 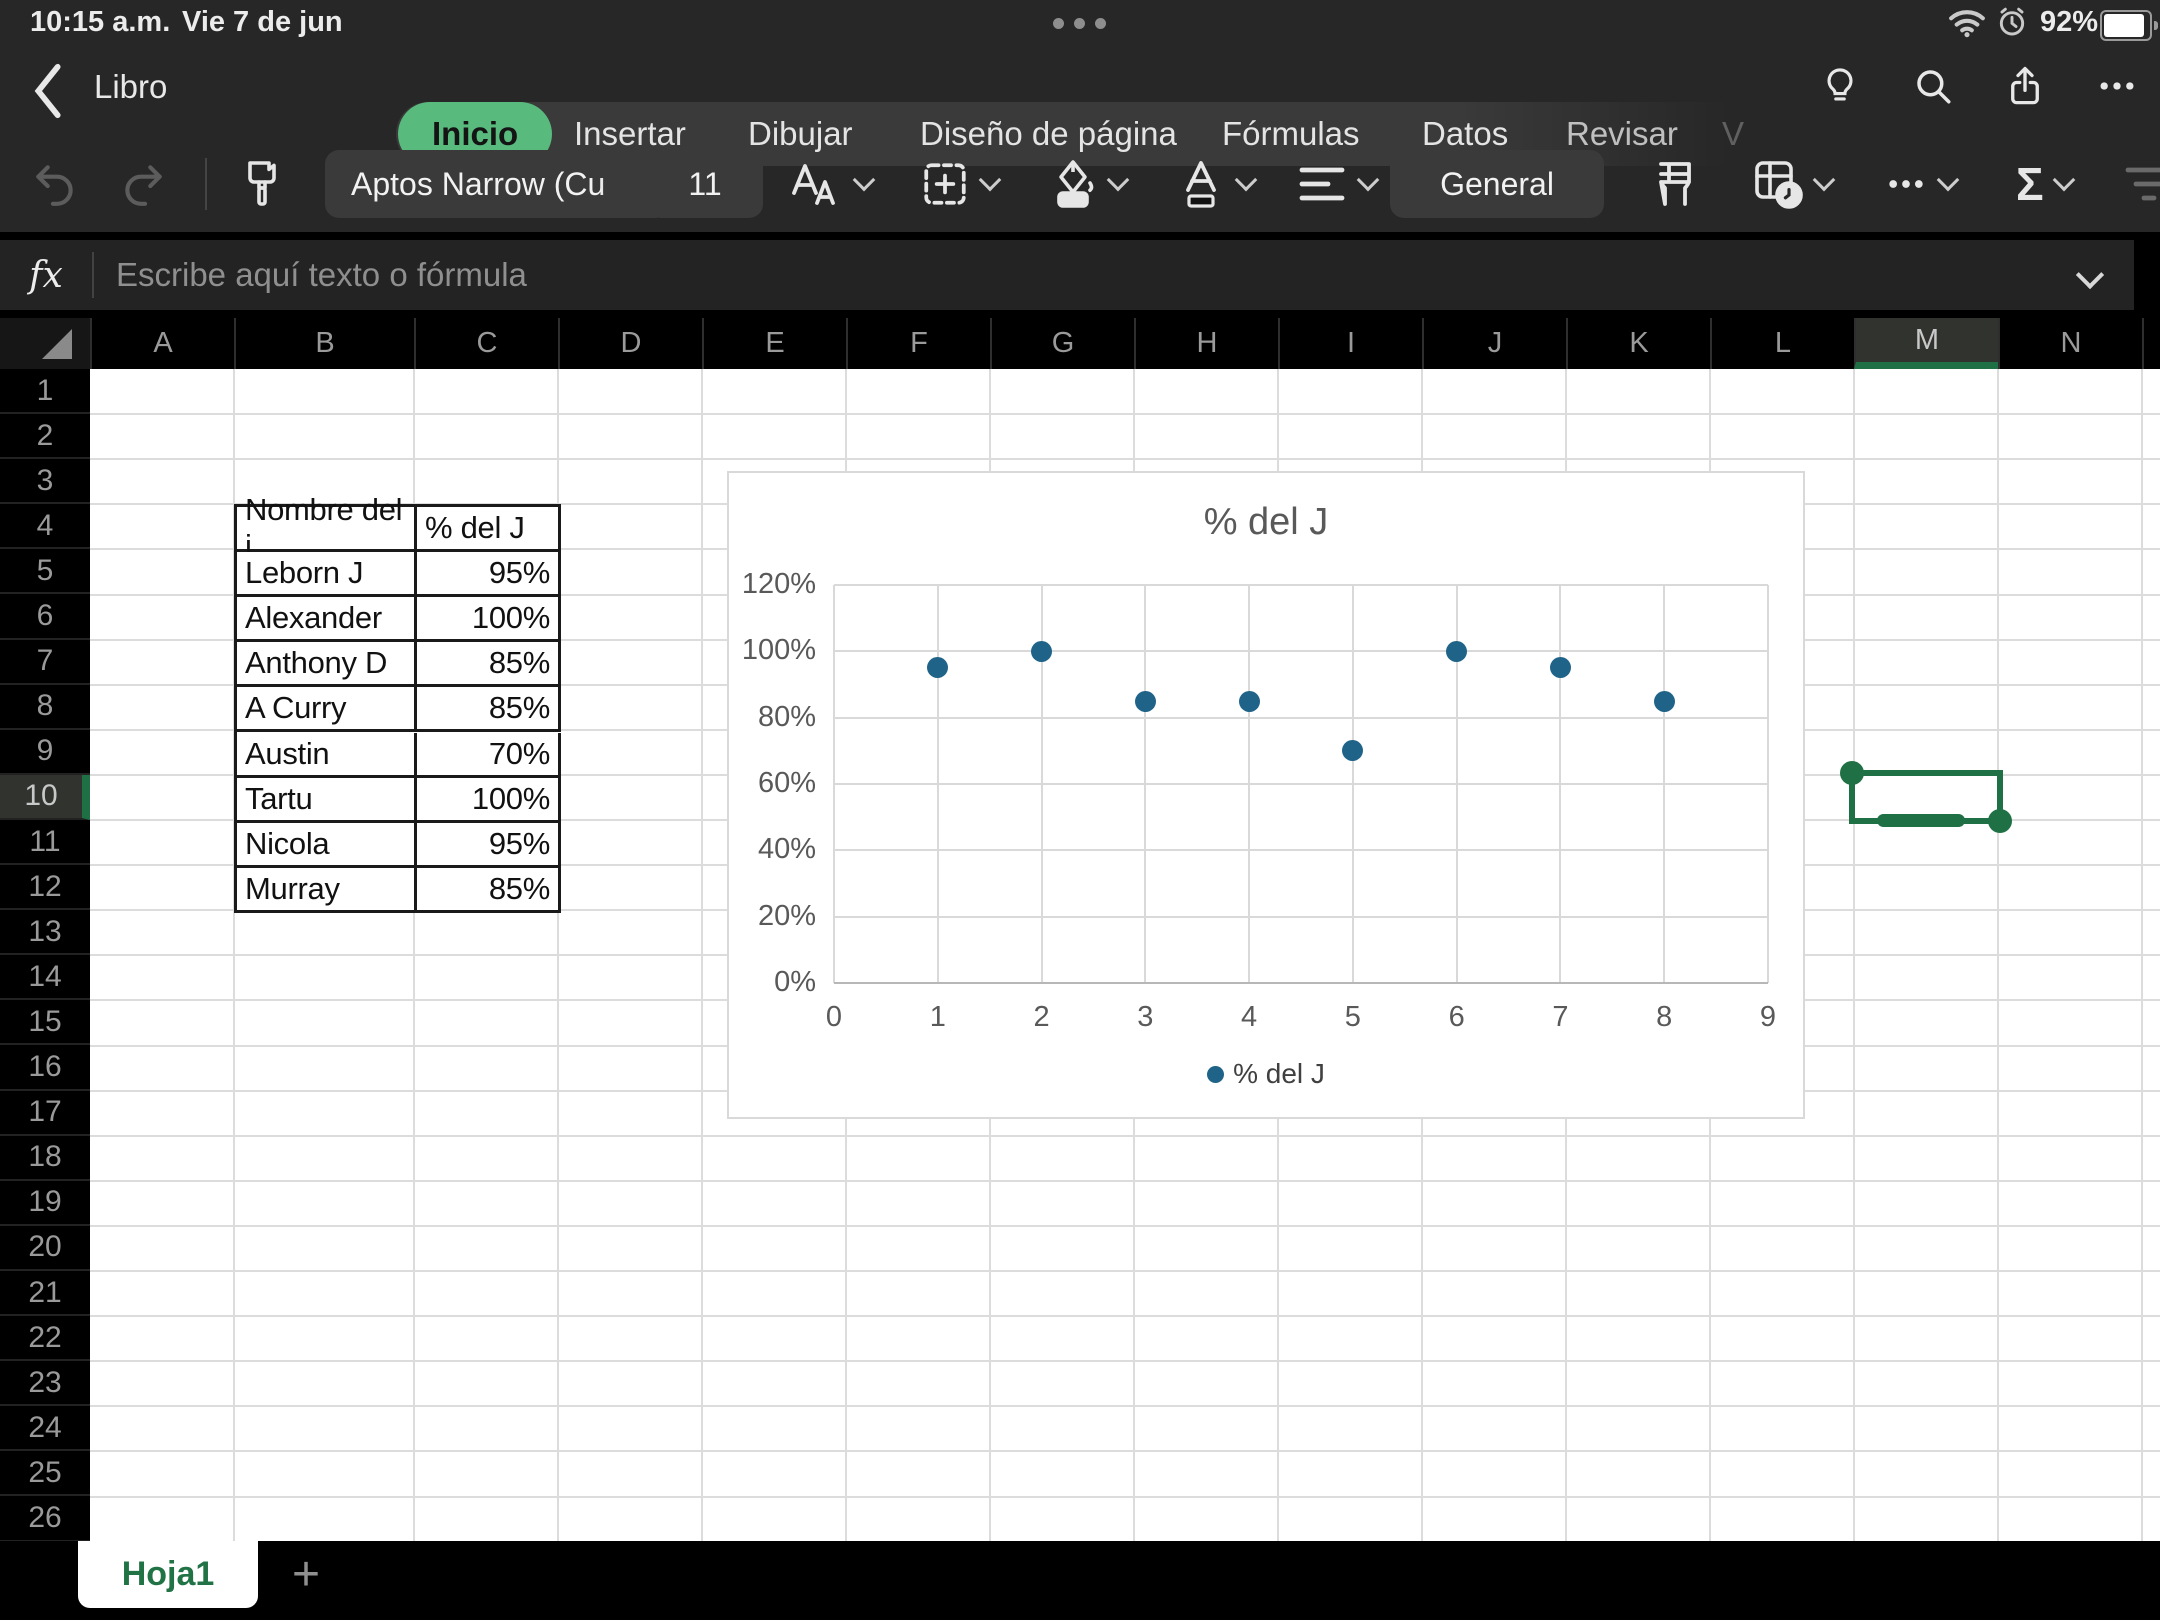 What do you see at coordinates (130, 87) in the screenshot?
I see `workbook-title: Libro` at bounding box center [130, 87].